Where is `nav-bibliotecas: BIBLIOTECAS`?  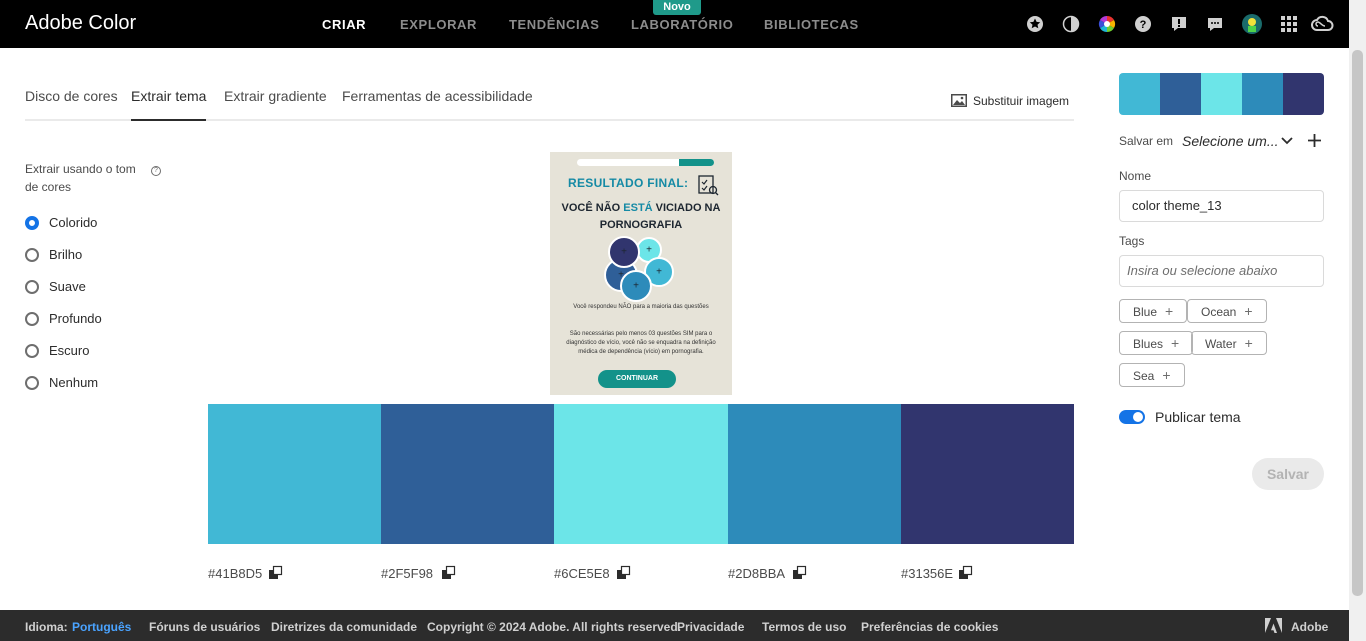
nav-bibliotecas: BIBLIOTECAS is located at coordinates (811, 24).